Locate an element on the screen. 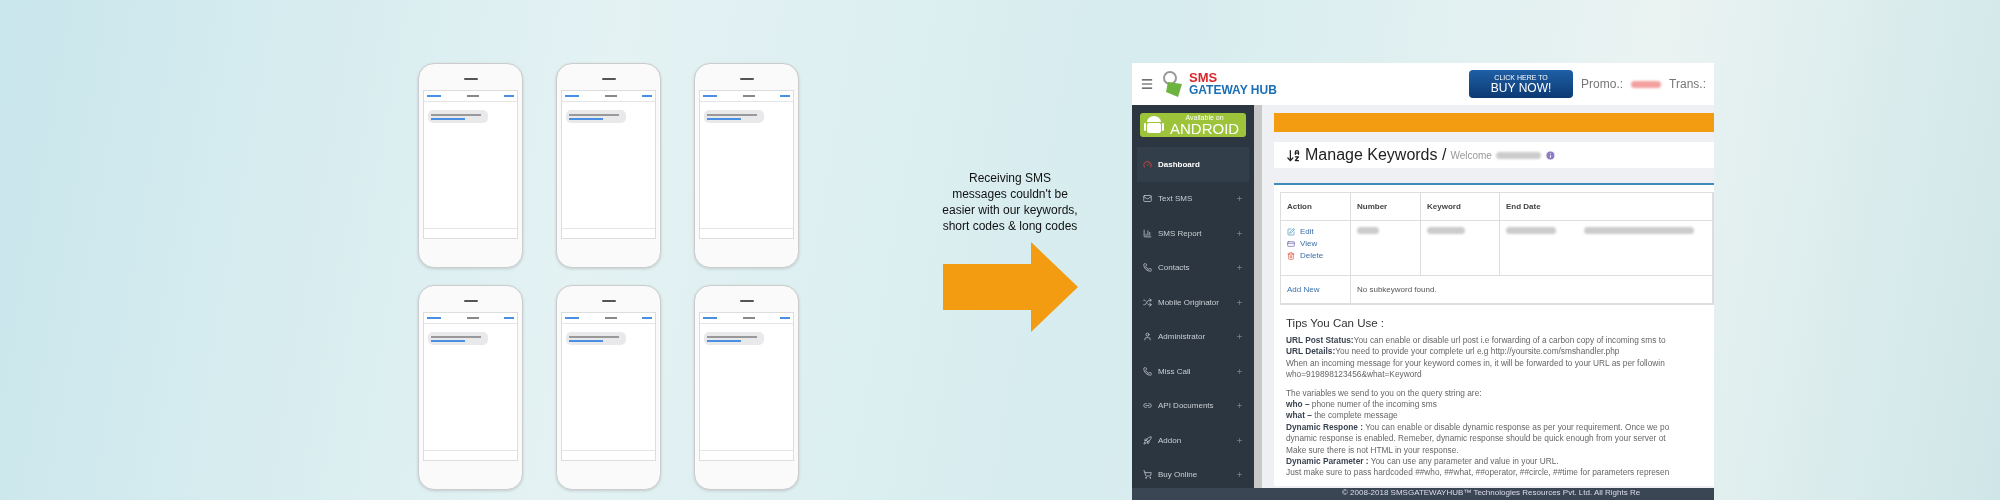 The height and width of the screenshot is (500, 2000). sidebar-item: Miss Call is located at coordinates (1193, 371).